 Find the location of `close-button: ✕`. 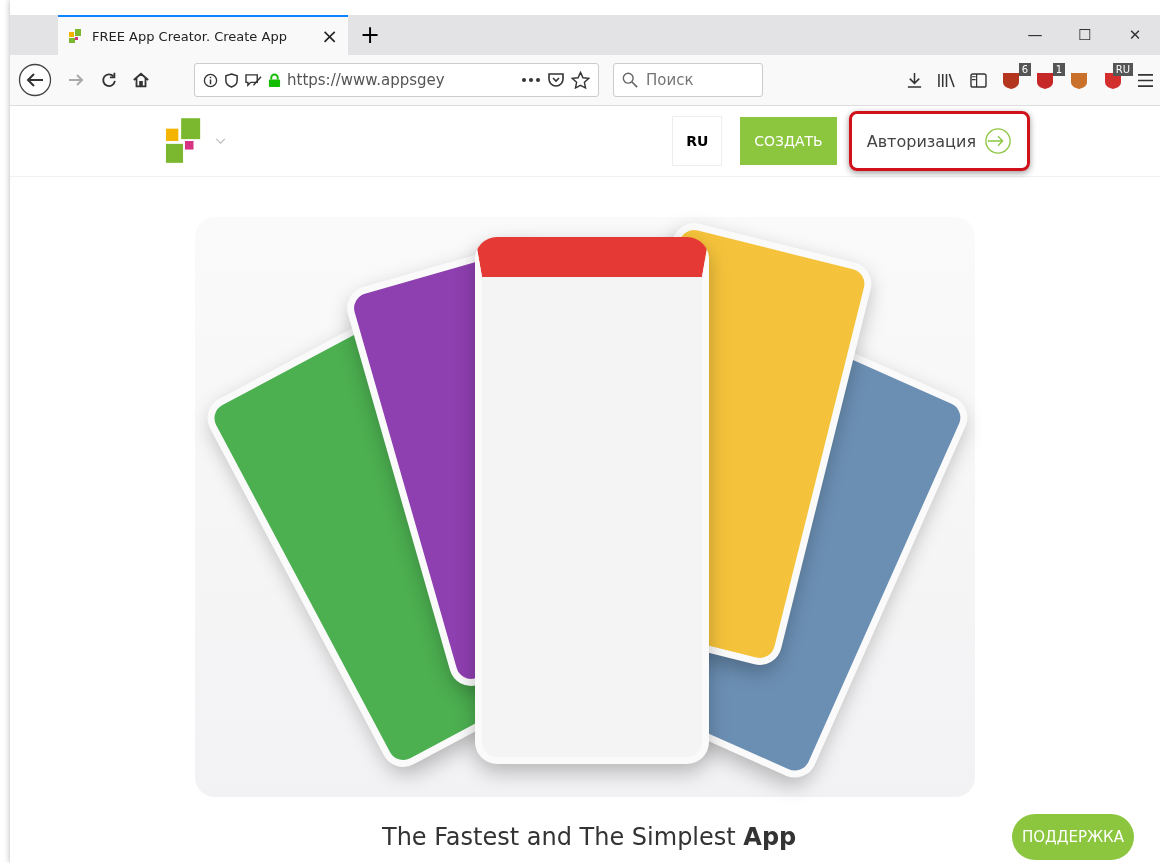

close-button: ✕ is located at coordinates (1135, 35).